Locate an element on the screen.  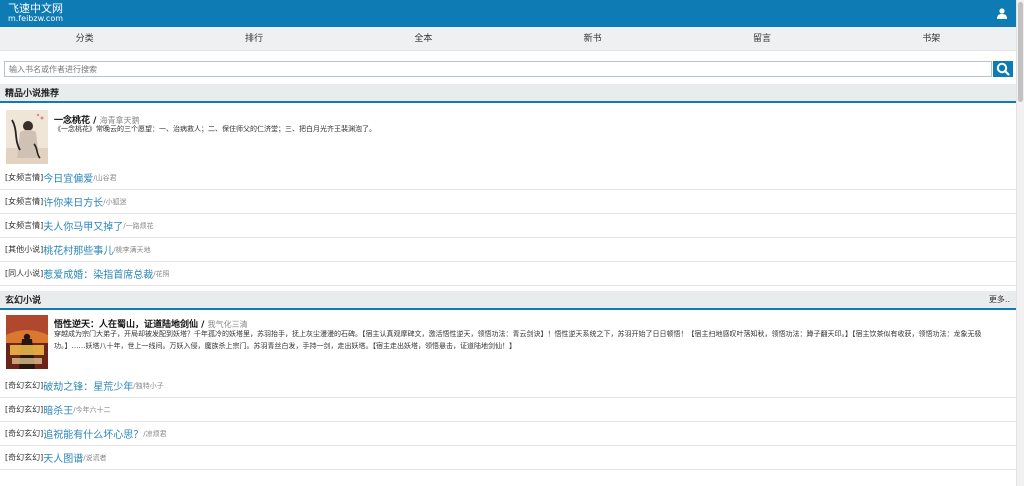
vertical-scrollbar is located at coordinates (1020, 243).